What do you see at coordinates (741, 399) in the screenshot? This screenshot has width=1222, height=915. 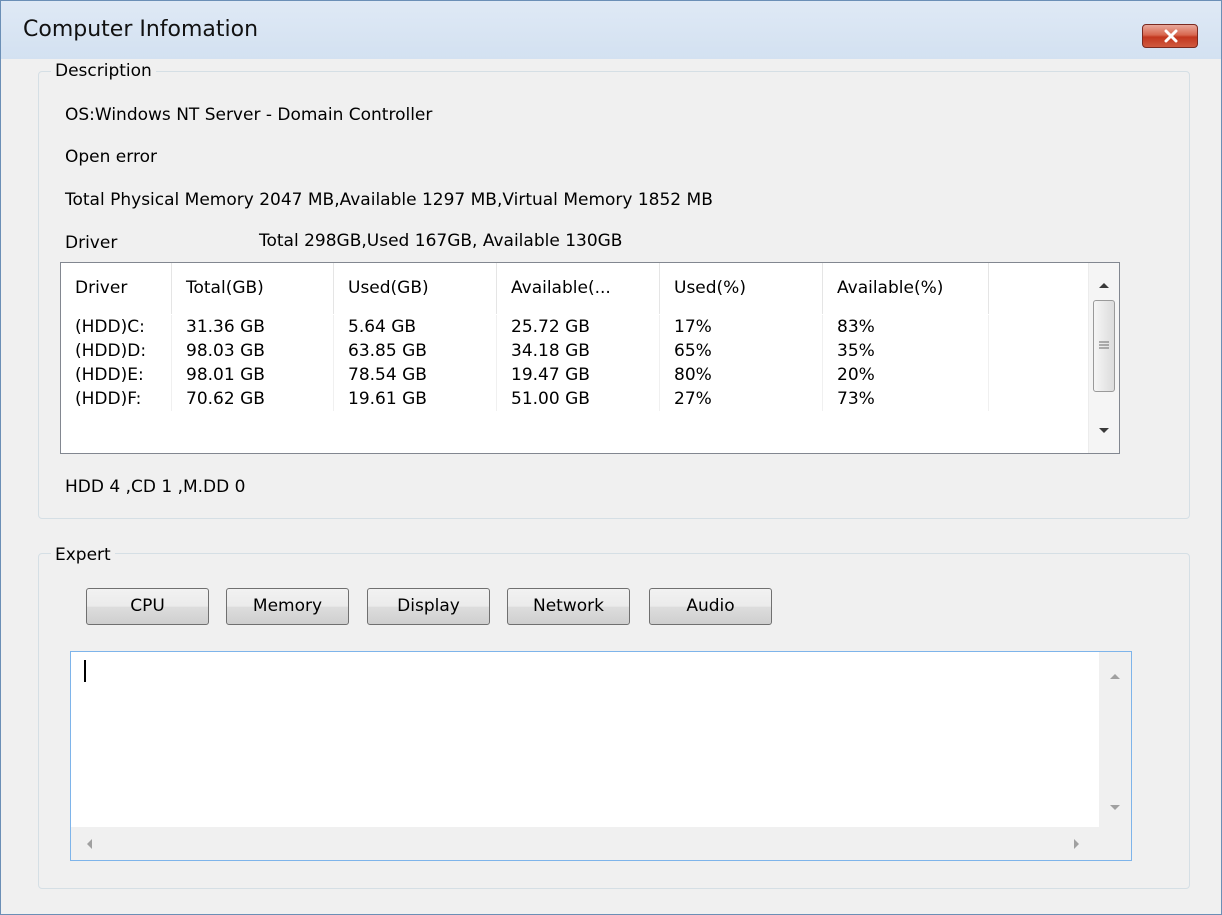 I see `cell-used-percent: 27%` at bounding box center [741, 399].